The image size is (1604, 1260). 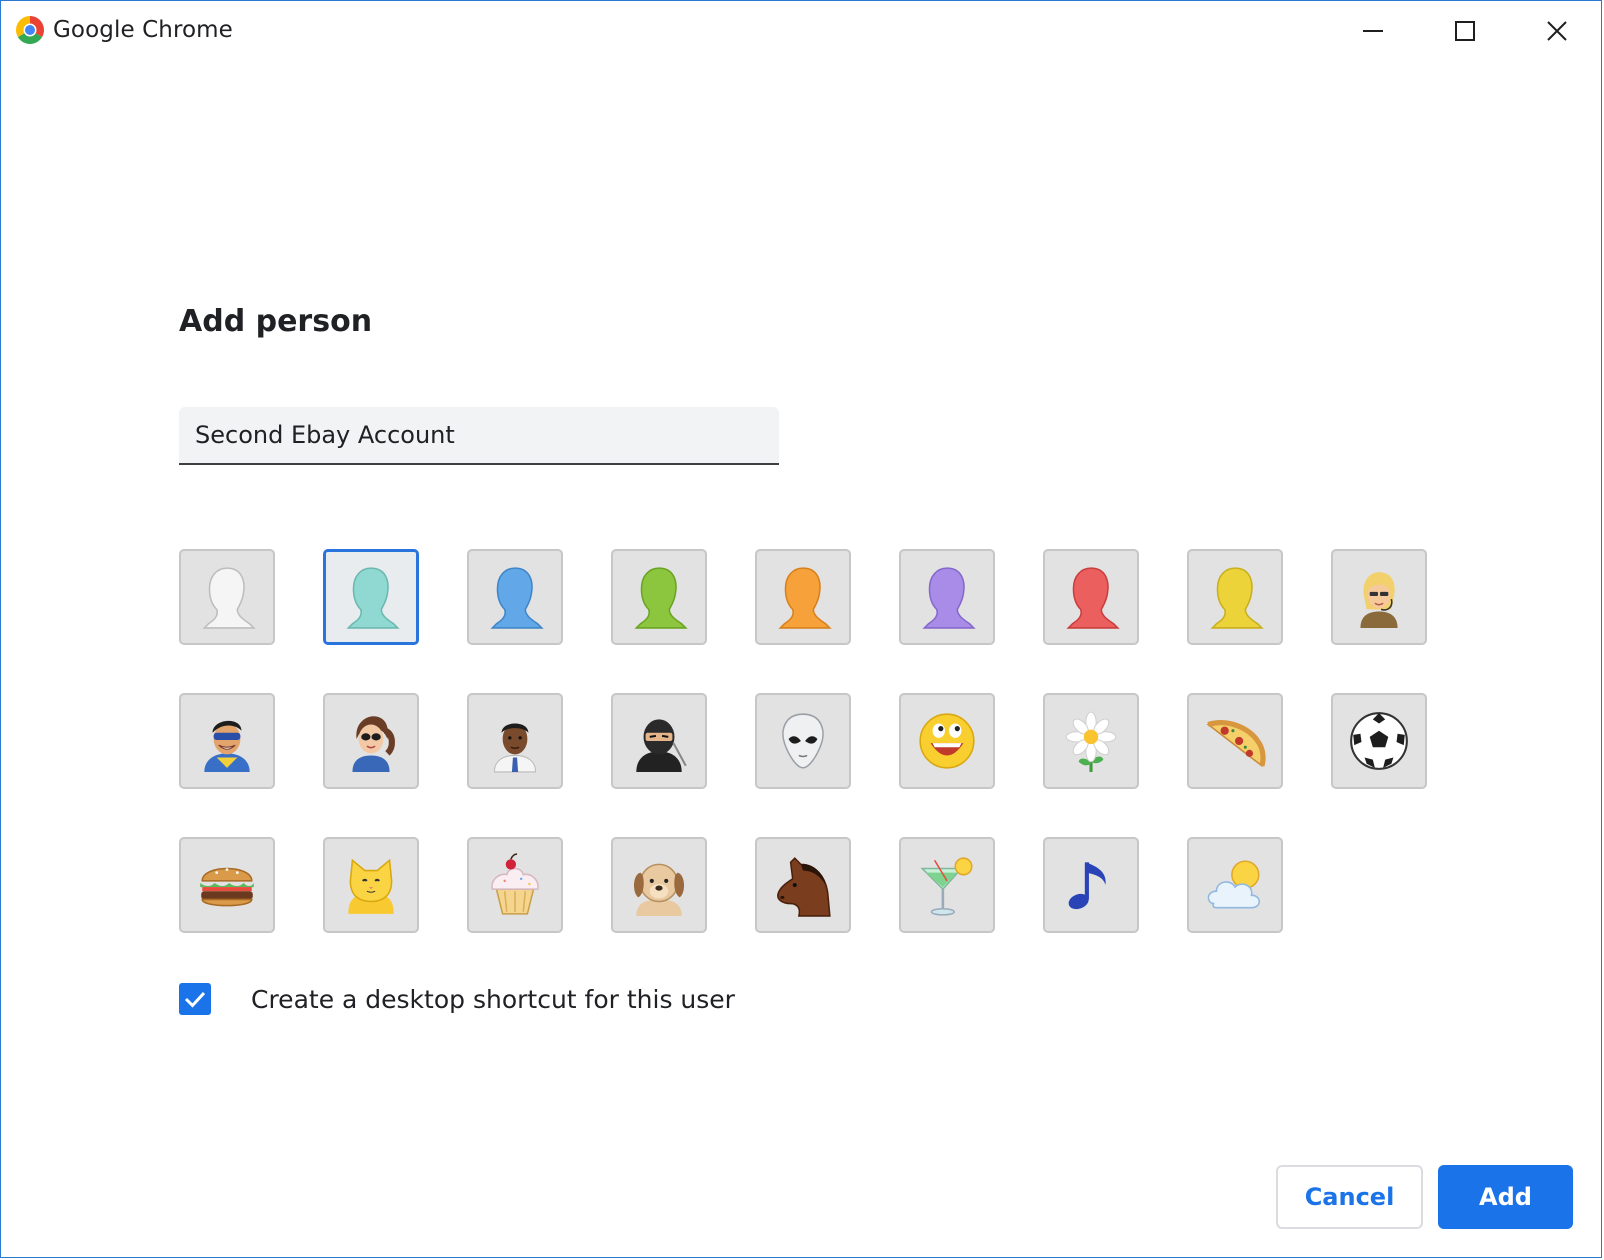 I want to click on avatar-businessman, so click(x=515, y=741).